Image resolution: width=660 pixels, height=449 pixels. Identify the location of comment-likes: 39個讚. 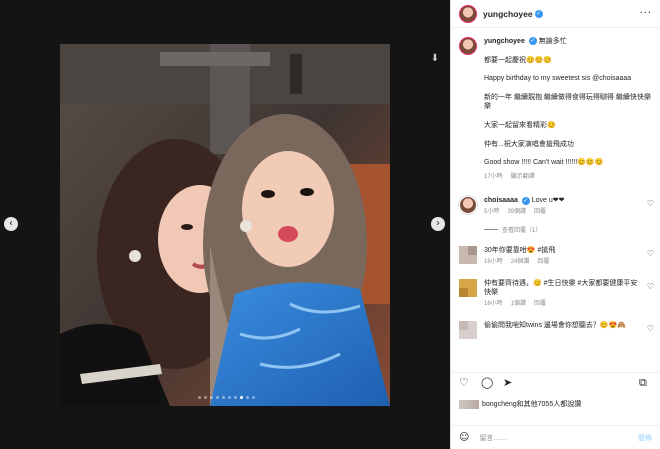
(516, 212).